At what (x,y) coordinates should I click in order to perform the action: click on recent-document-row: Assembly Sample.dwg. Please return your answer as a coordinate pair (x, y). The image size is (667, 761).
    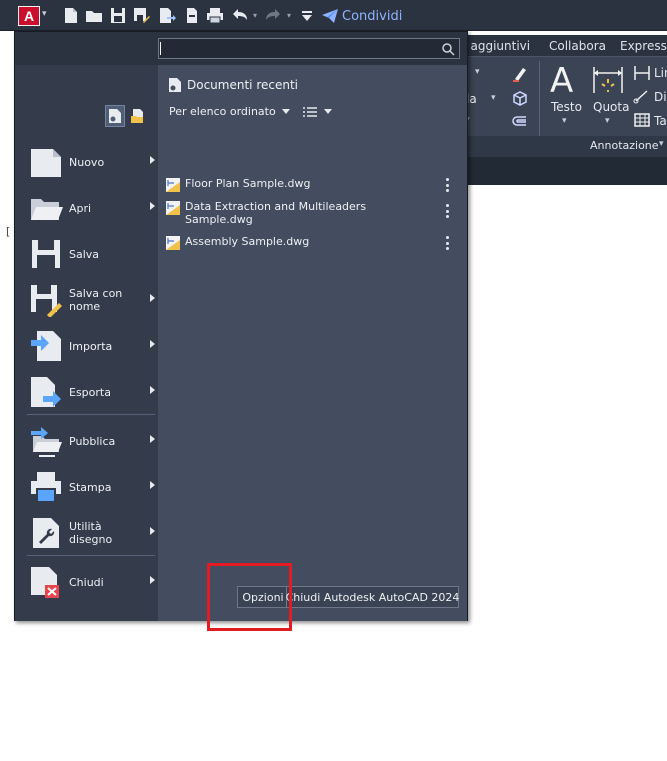
    Looking at the image, I should click on (312, 242).